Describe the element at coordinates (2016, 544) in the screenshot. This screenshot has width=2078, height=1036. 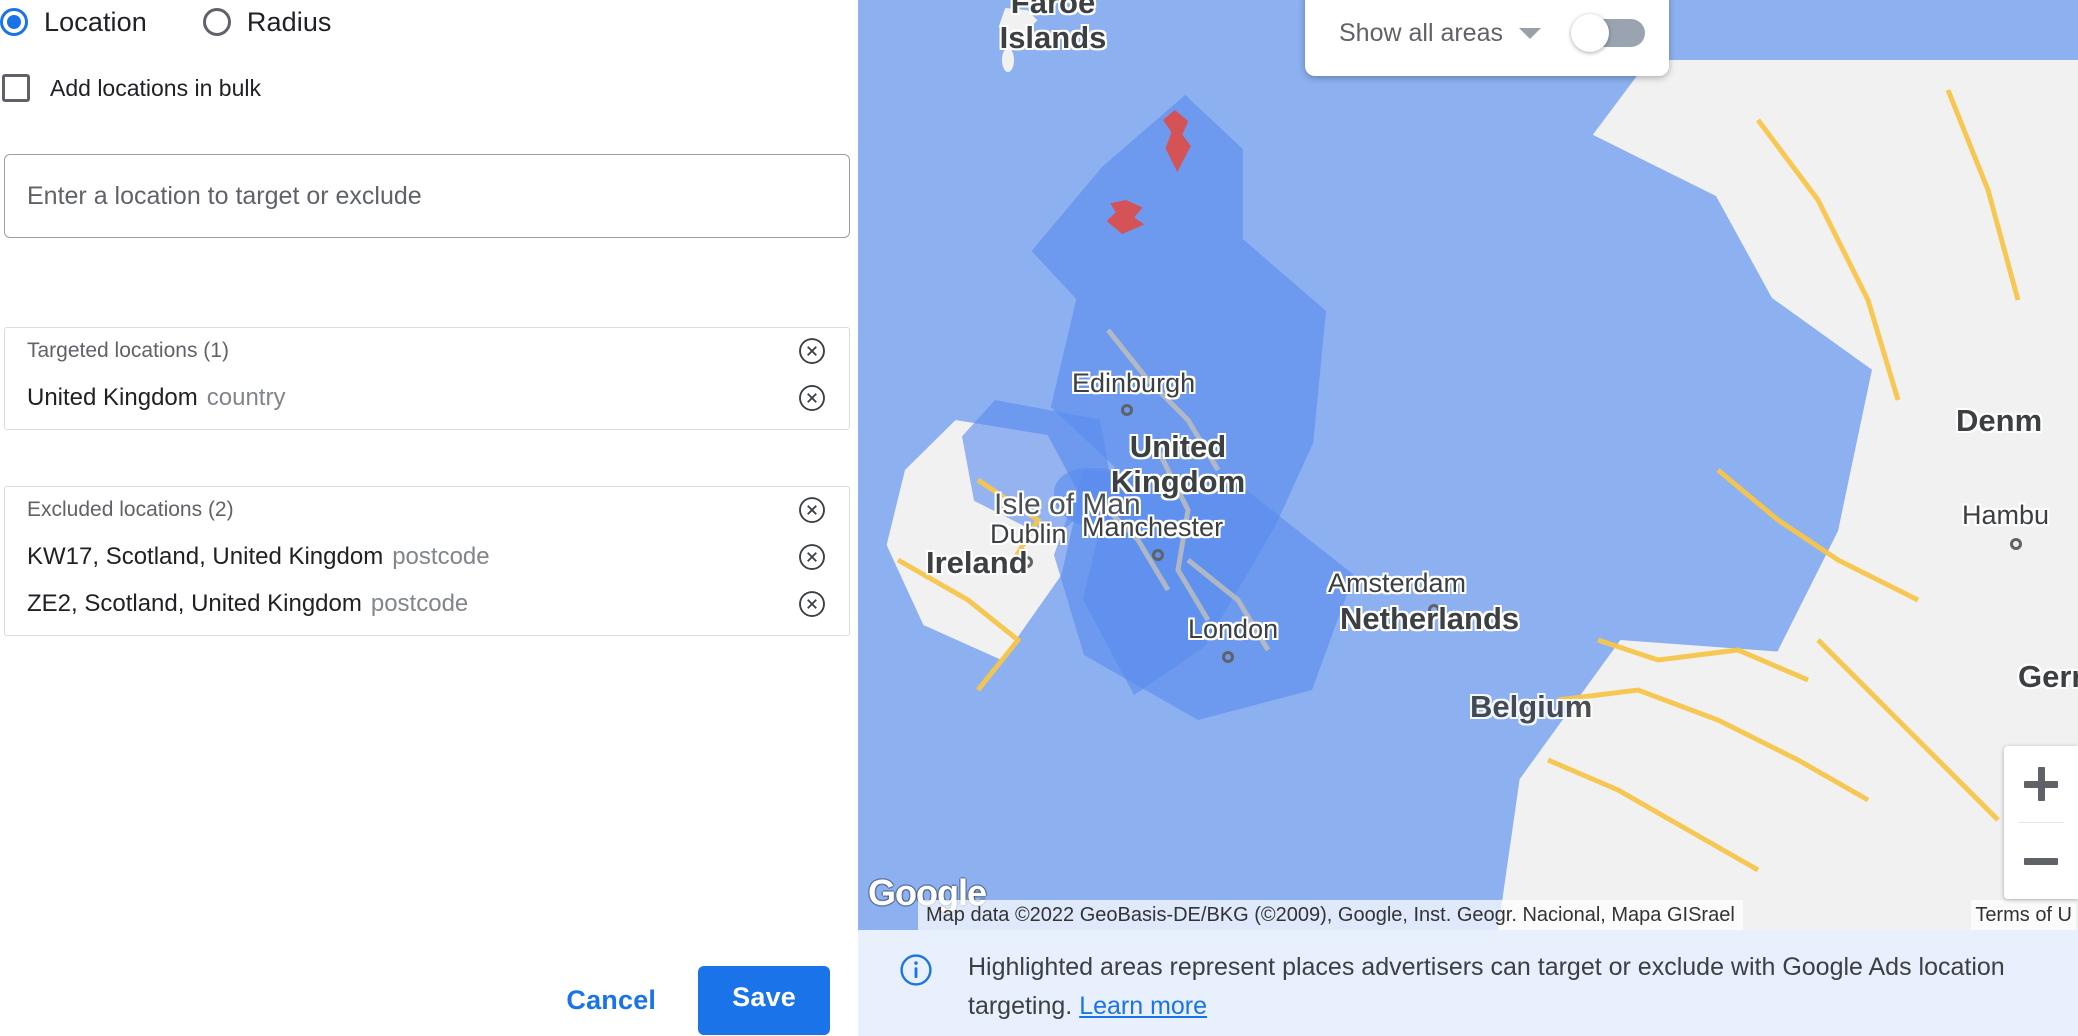
I see `map-city-dot-hamburg` at that location.